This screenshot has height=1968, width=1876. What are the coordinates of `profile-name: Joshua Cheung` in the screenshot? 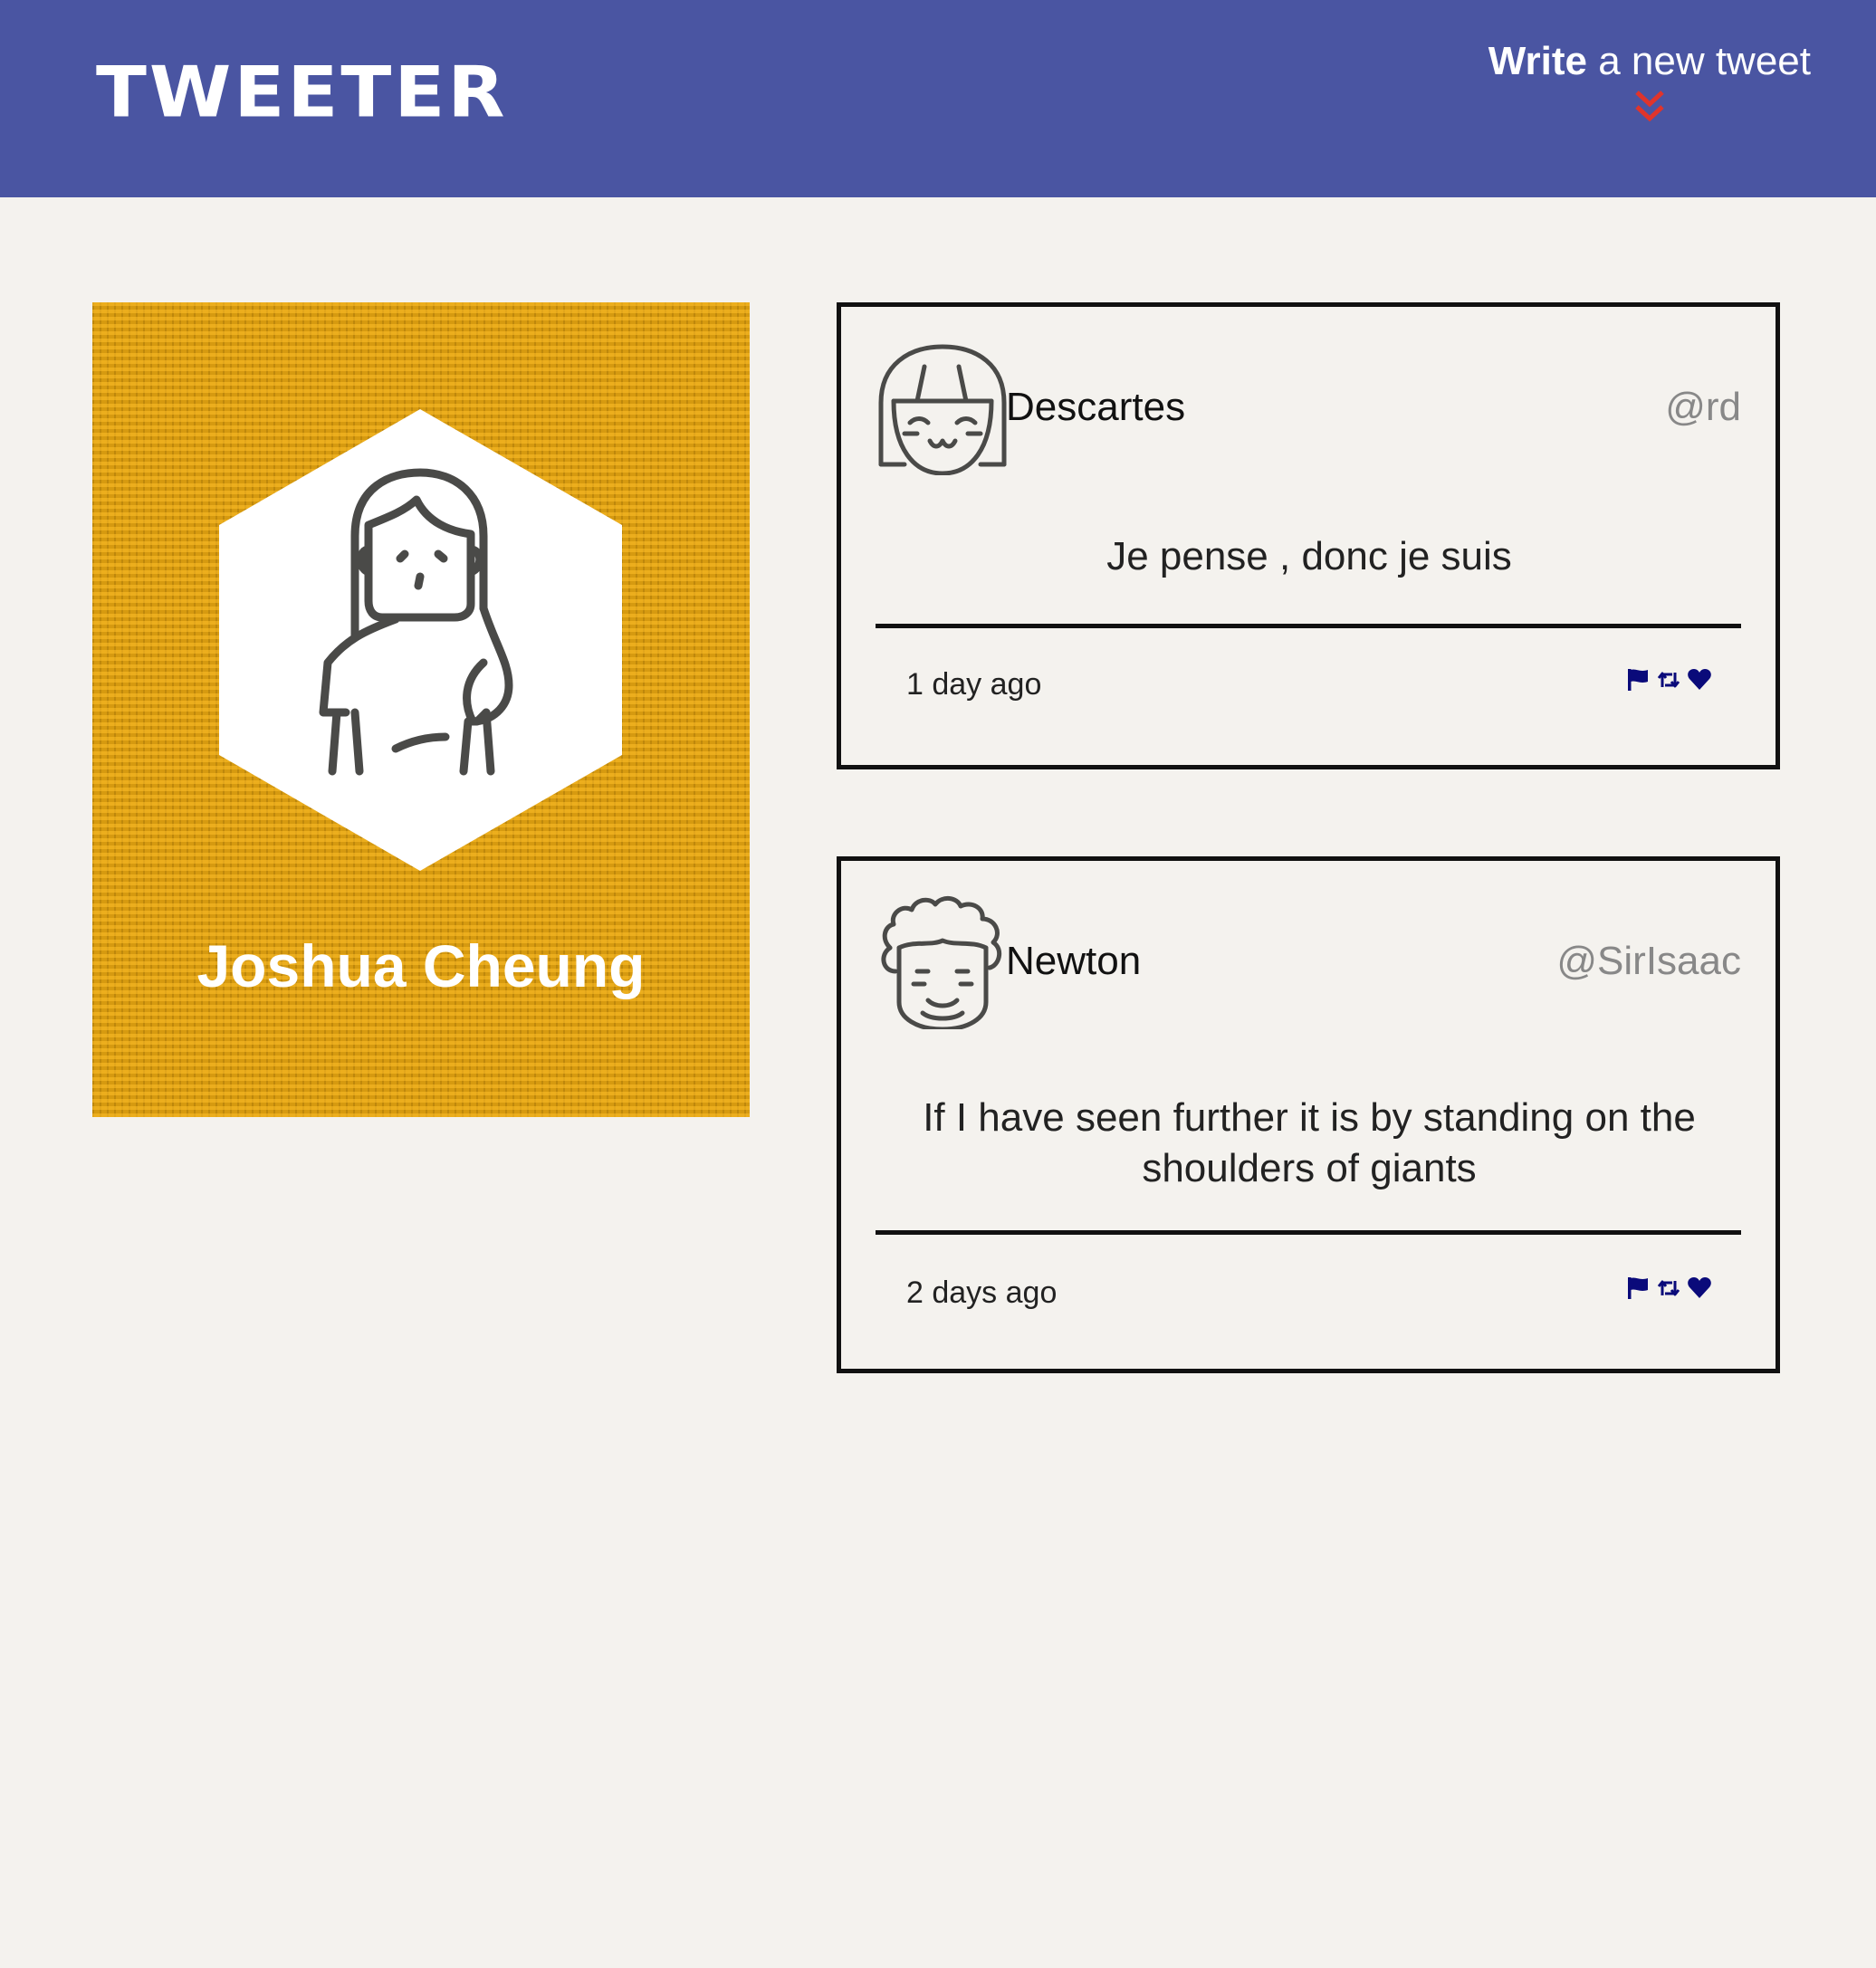 It's located at (421, 966).